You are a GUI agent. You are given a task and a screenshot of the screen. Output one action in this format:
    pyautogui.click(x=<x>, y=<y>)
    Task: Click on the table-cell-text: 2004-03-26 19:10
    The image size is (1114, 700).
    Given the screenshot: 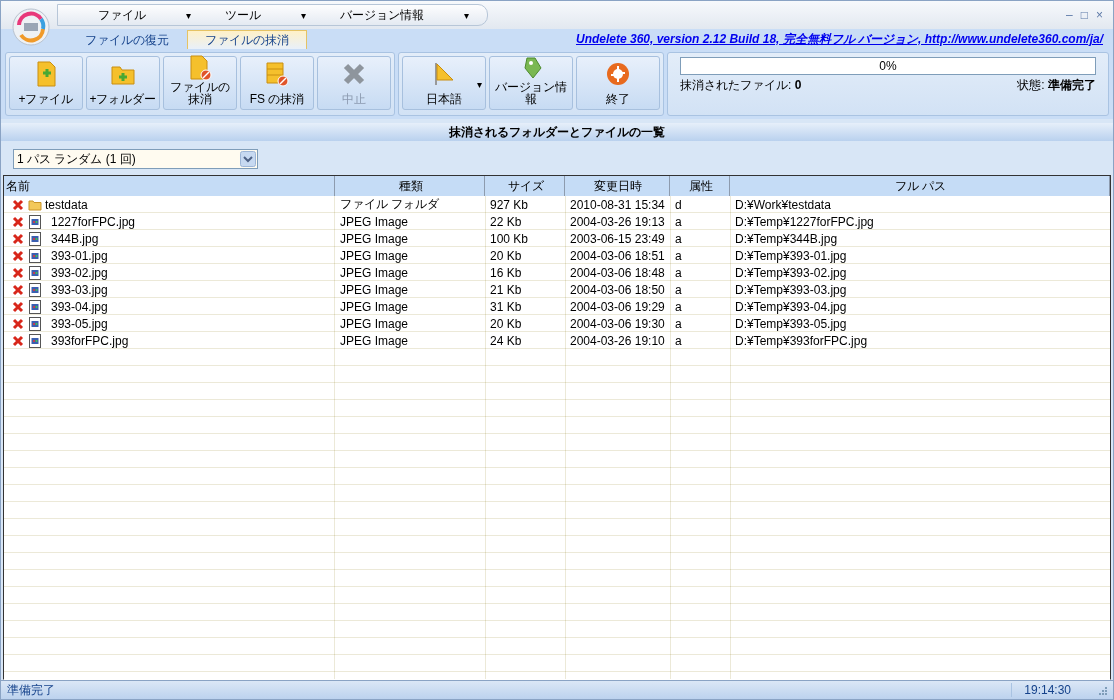 What is the action you would take?
    pyautogui.click(x=617, y=340)
    